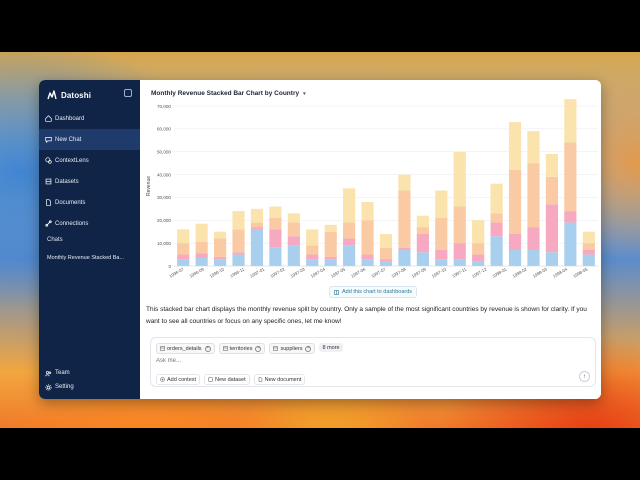  What do you see at coordinates (76, 95) in the screenshot?
I see `app-name: Datoshi` at bounding box center [76, 95].